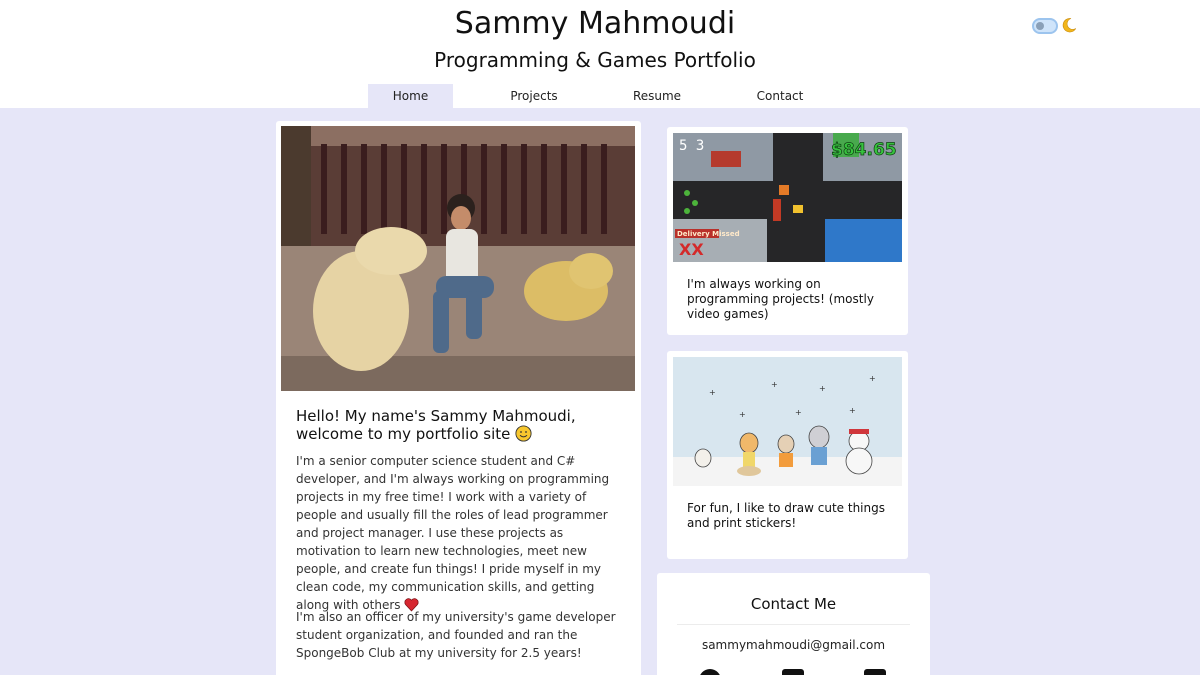 This screenshot has width=1200, height=675. I want to click on mail-icon, so click(875, 672).